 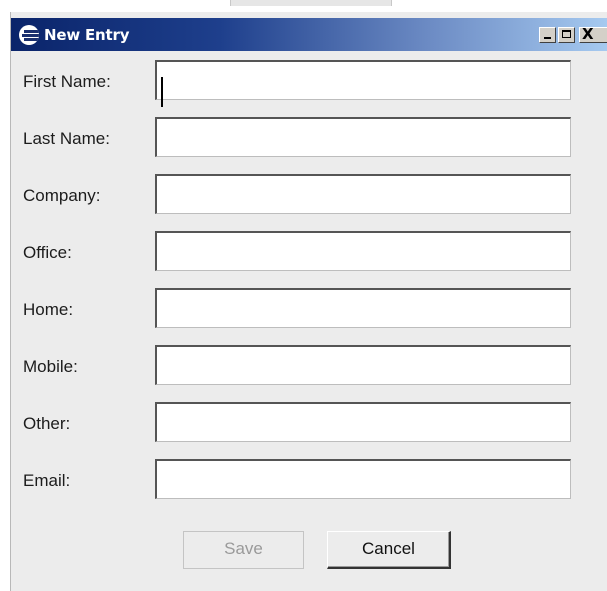 I want to click on first-name-label: First Name:, so click(x=67, y=81).